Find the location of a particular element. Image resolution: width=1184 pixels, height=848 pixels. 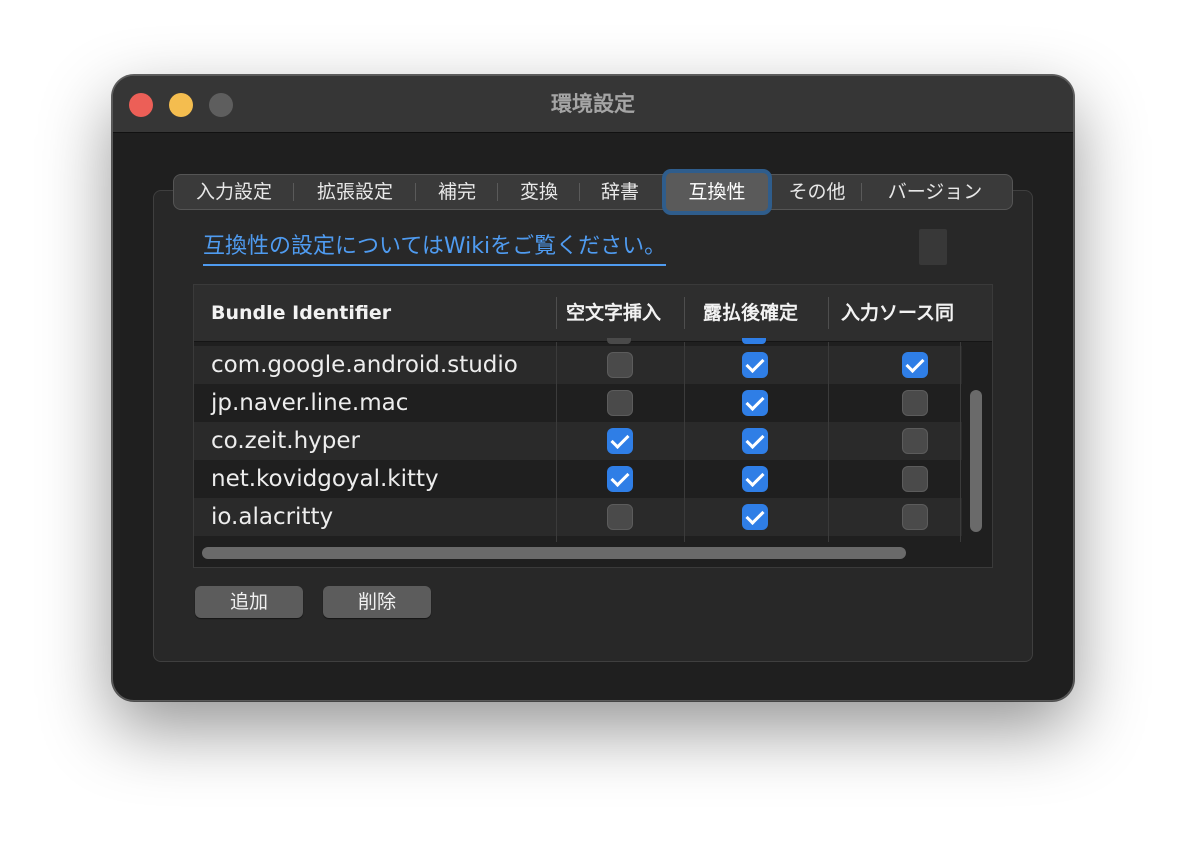

tab-label: バージョン is located at coordinates (935, 192).